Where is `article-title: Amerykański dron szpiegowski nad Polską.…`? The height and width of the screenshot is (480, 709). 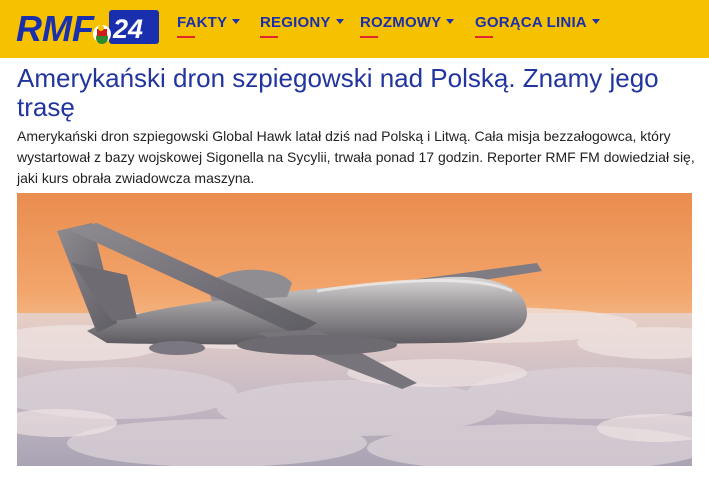
article-title: Amerykański dron szpiegowski nad Polską.… is located at coordinates (347, 93).